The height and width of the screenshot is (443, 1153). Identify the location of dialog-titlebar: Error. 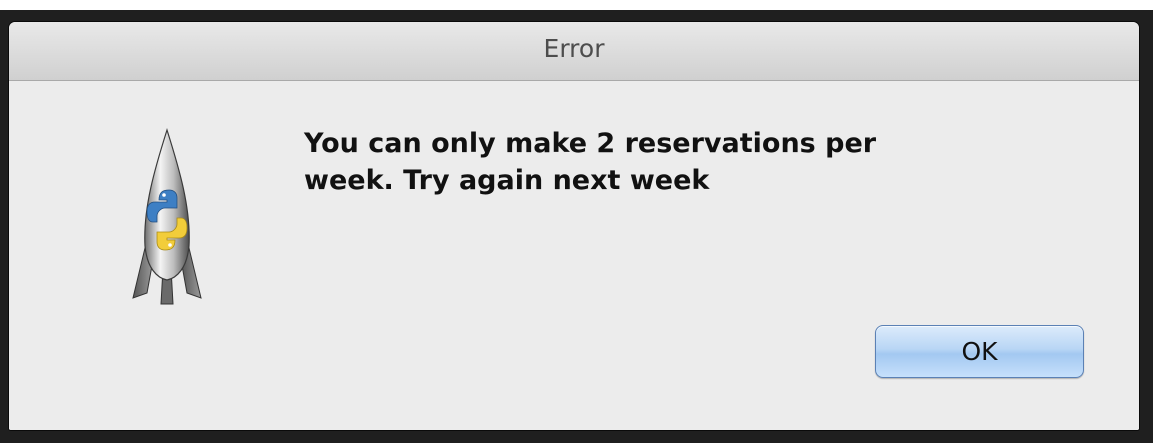
(574, 51).